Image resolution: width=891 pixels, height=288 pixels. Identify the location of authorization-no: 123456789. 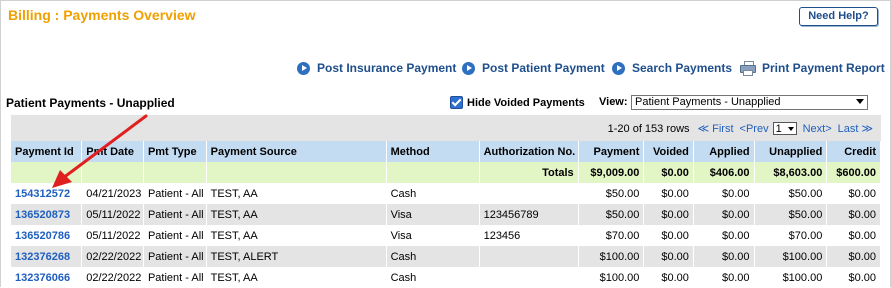
(529, 214).